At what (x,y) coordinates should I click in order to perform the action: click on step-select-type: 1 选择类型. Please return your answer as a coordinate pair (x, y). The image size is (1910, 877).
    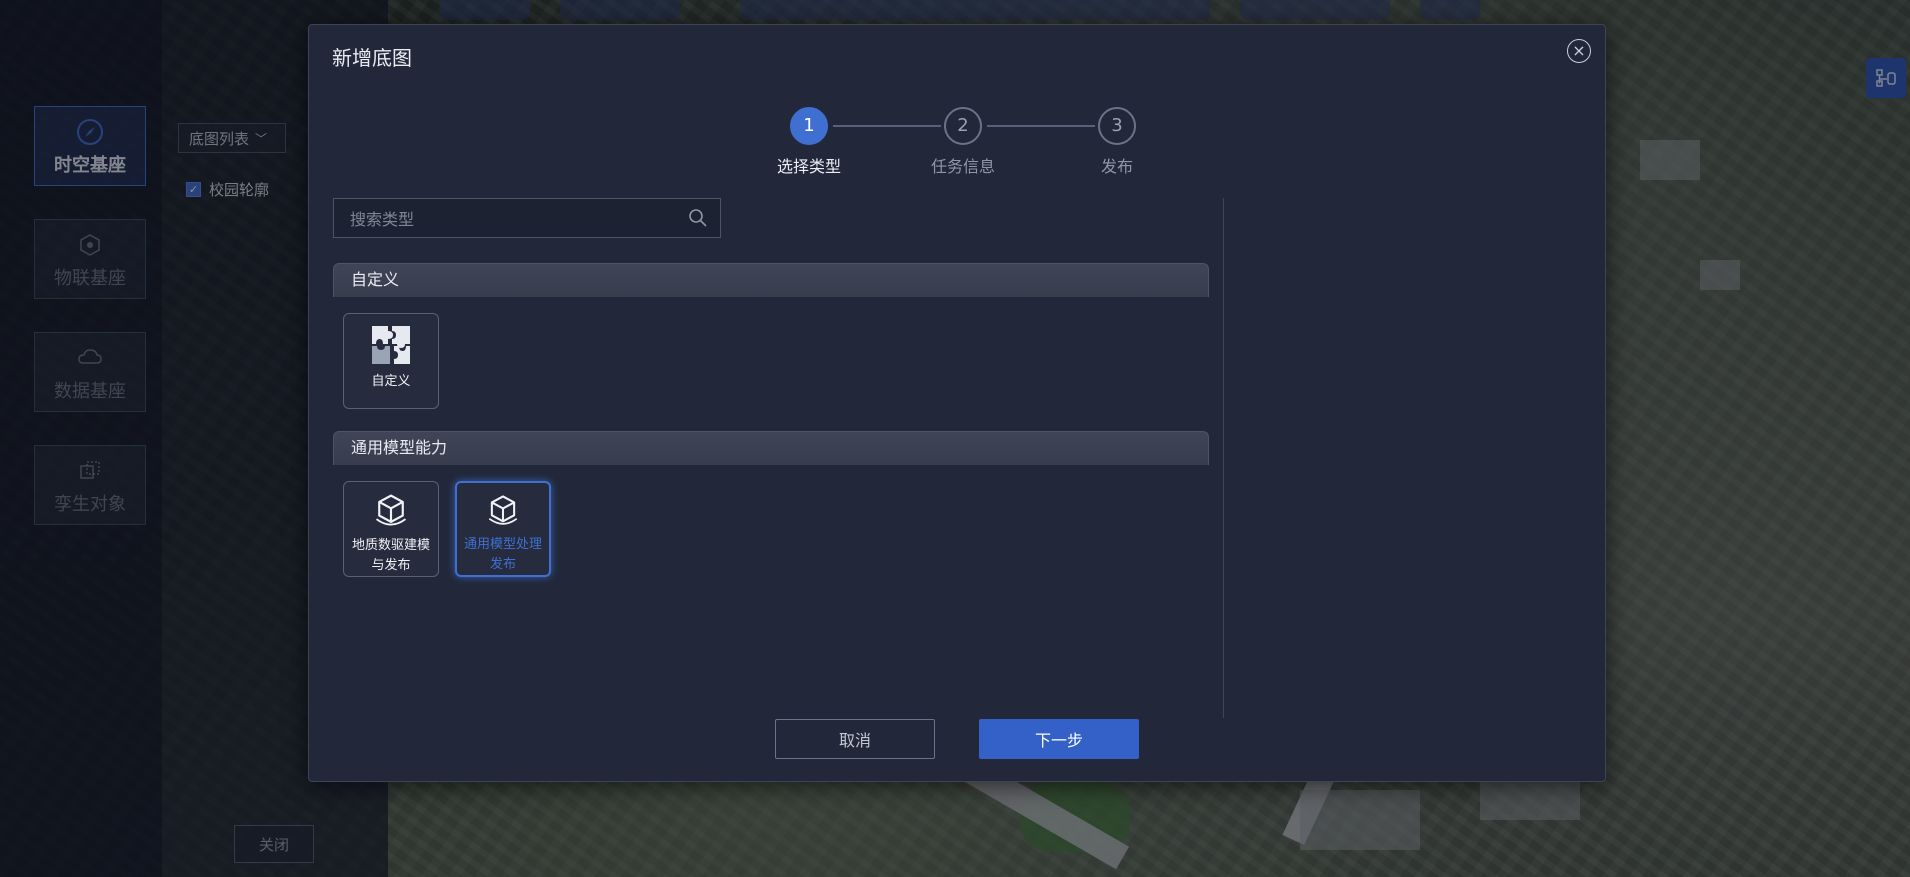
    Looking at the image, I should click on (809, 142).